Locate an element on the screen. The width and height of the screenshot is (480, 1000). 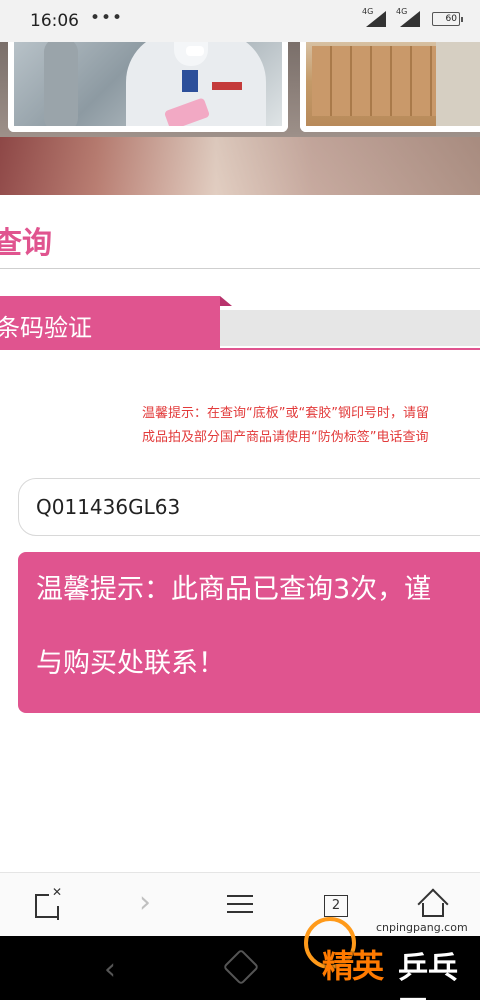
tab-inactive-area is located at coordinates (350, 328).